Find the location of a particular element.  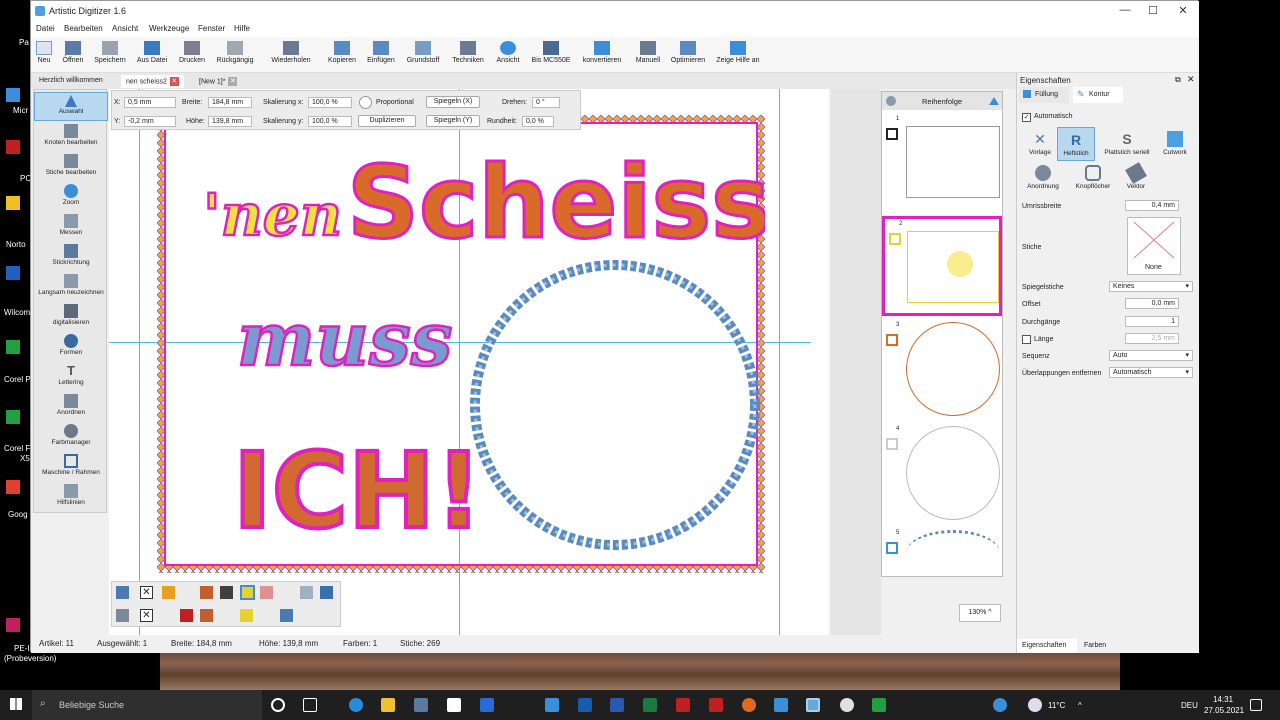

tool-lettering: T Lettering is located at coordinates (71, 376).